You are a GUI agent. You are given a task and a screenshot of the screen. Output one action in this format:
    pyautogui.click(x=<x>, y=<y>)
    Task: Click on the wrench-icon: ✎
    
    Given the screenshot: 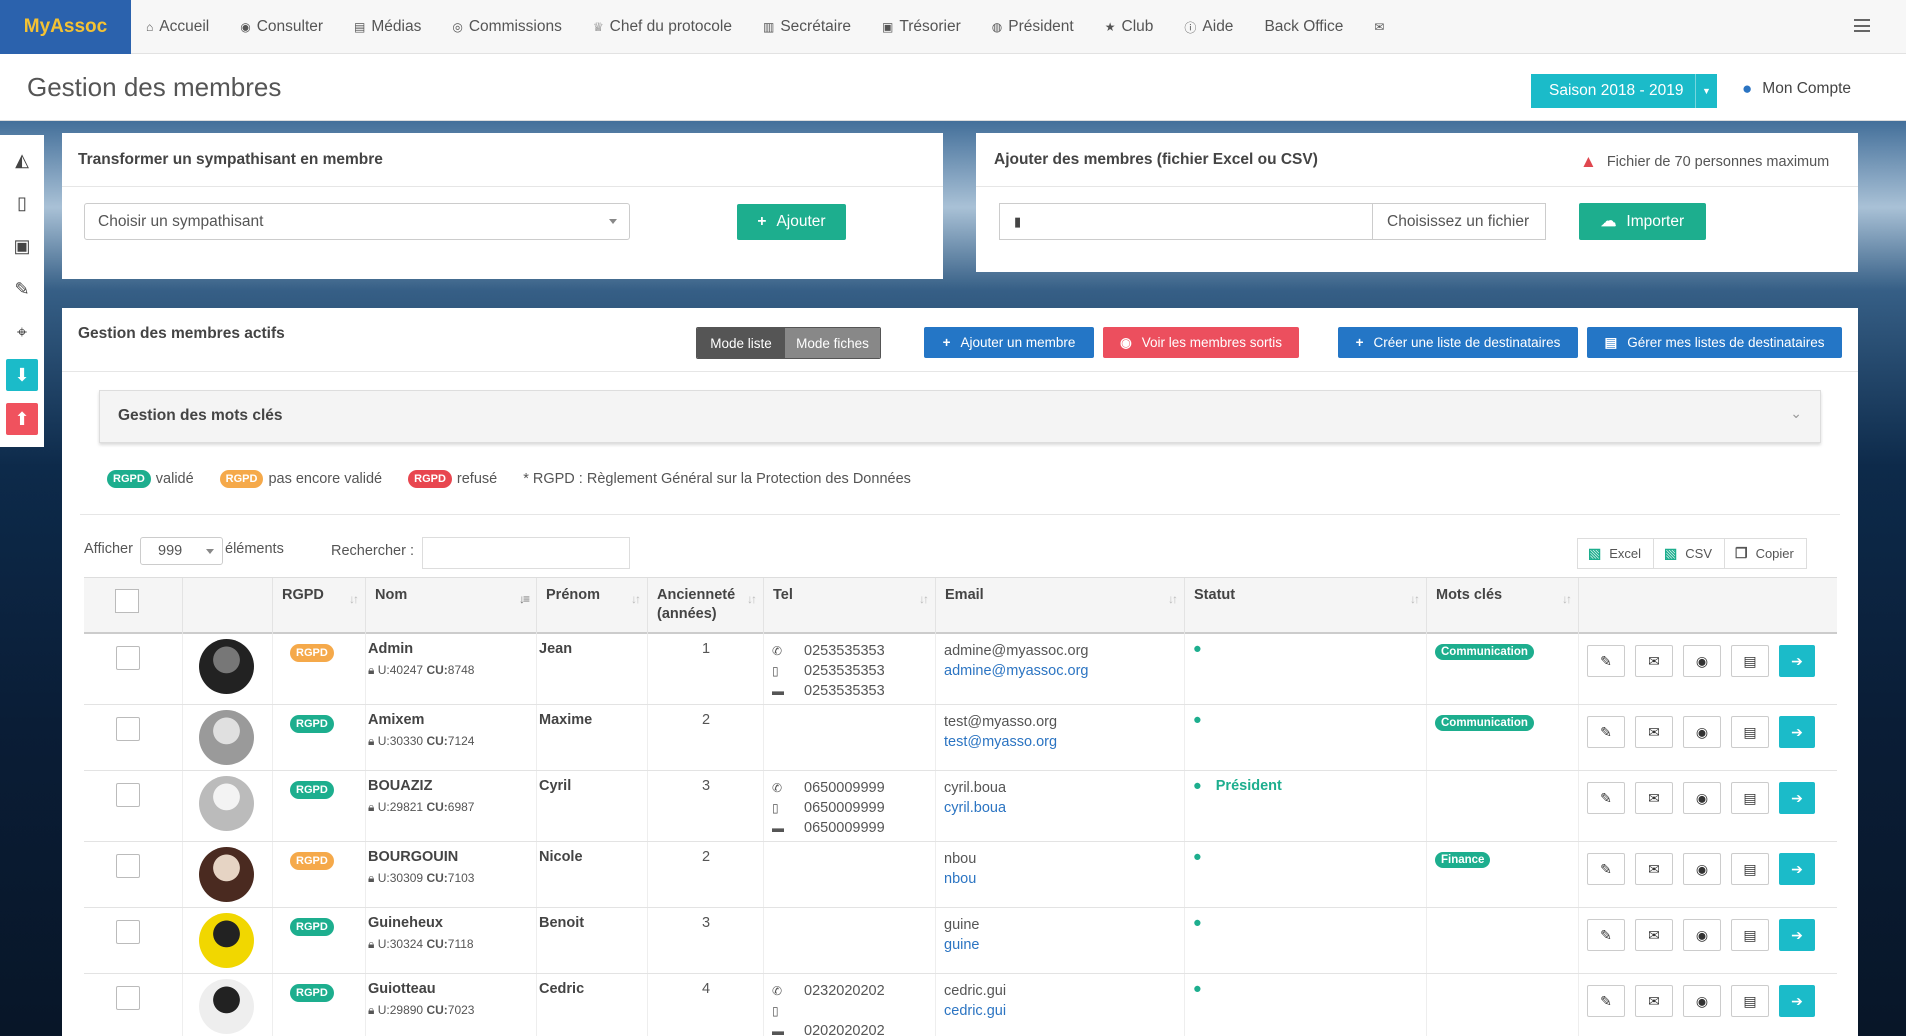 What is the action you would take?
    pyautogui.click(x=22, y=289)
    